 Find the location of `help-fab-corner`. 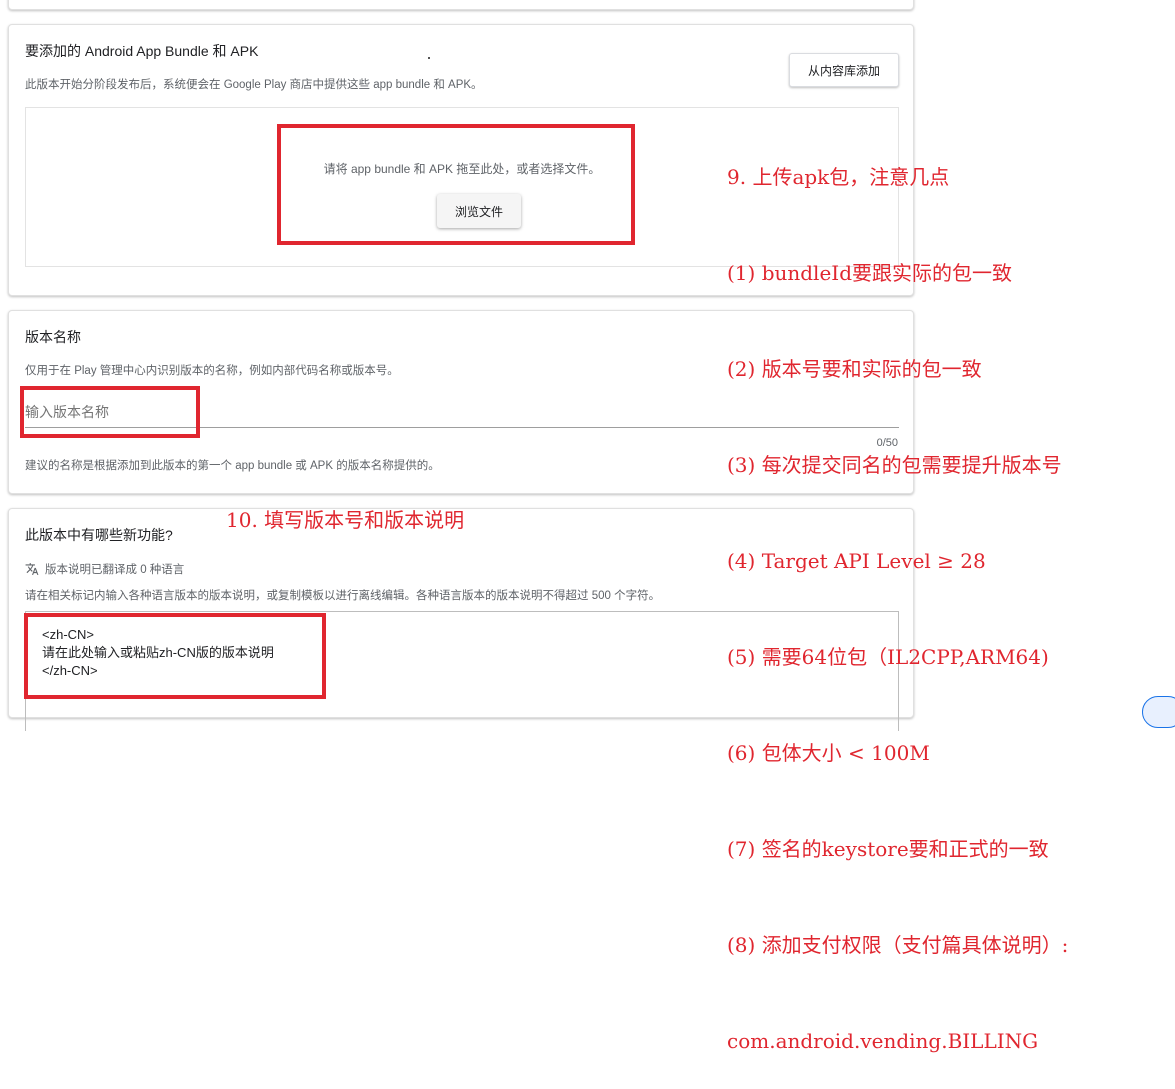

help-fab-corner is located at coordinates (1158, 712).